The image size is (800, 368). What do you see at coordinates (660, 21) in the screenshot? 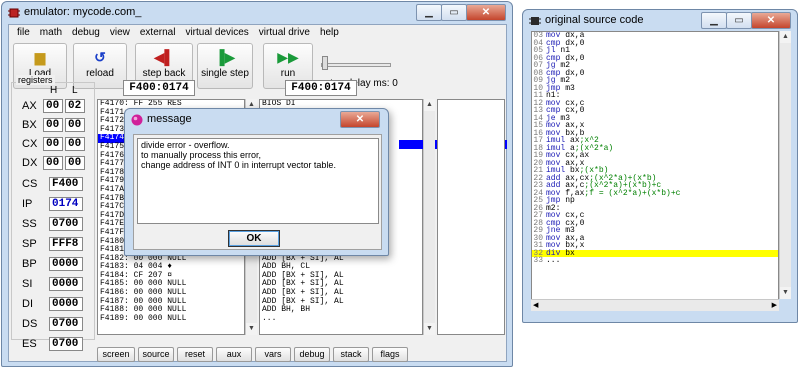
I see `source-titlebar: original source code ▁ ▭ ✕` at bounding box center [660, 21].